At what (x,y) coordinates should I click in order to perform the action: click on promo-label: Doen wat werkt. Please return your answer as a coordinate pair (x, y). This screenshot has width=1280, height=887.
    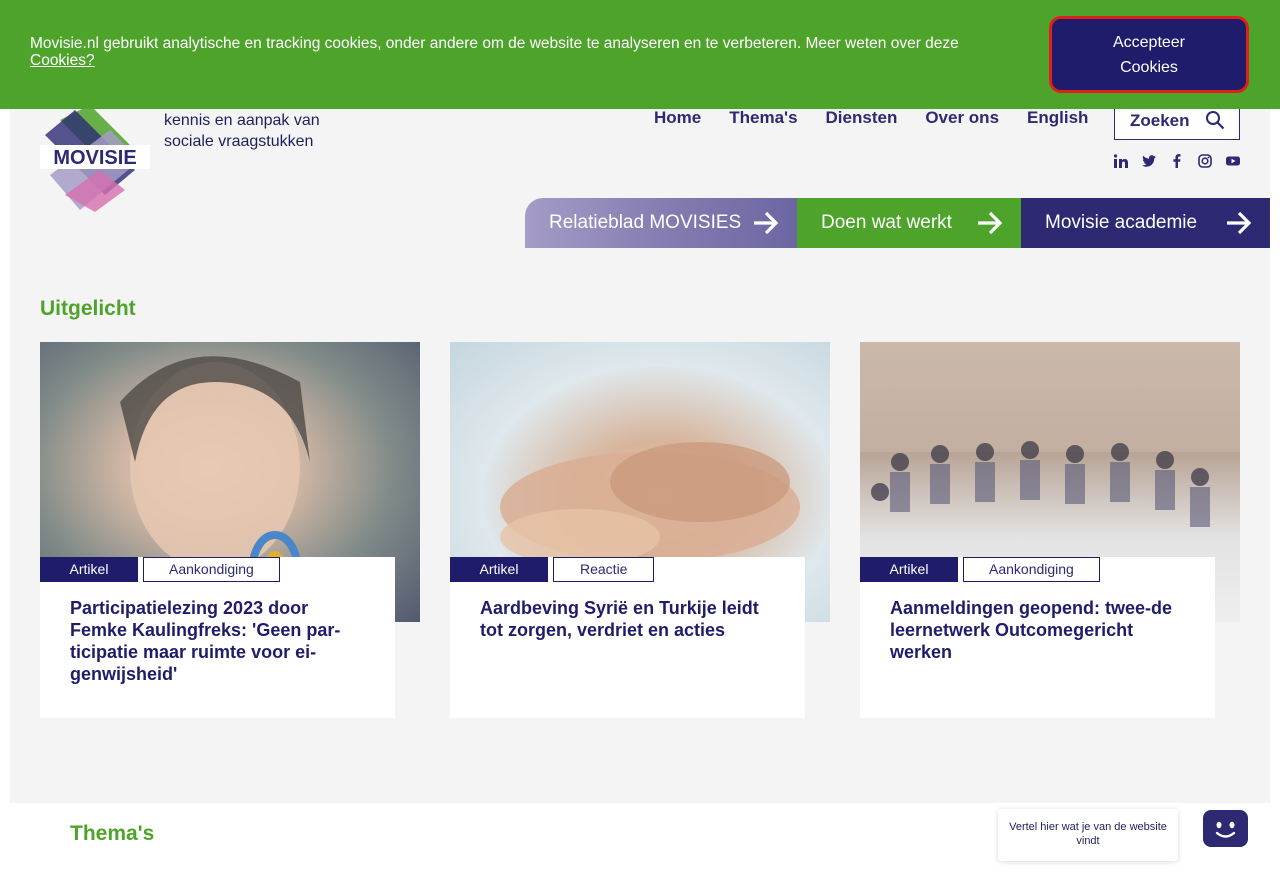
    Looking at the image, I should click on (886, 222).